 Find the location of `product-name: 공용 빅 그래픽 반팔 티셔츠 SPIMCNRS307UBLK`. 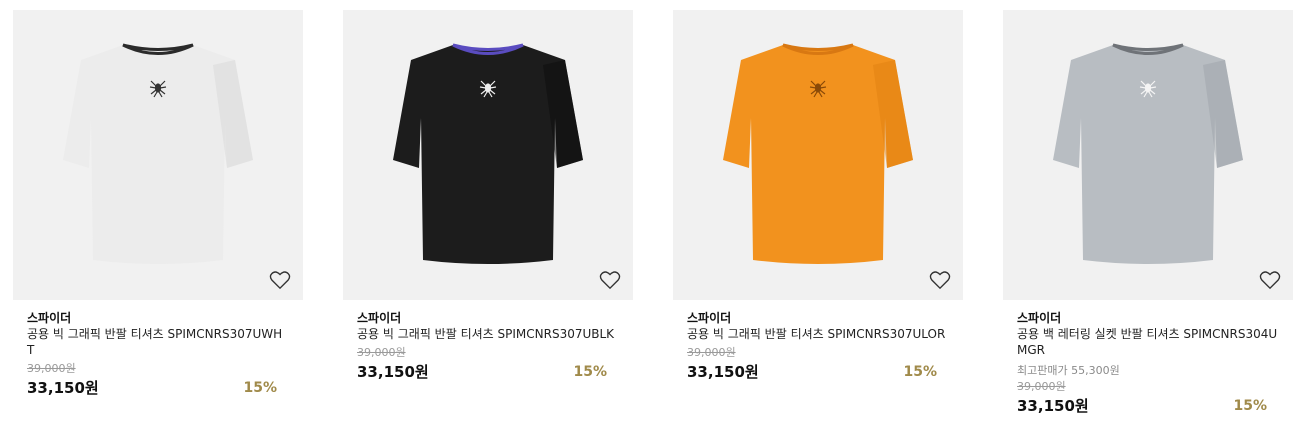

product-name: 공용 빅 그래픽 반팔 티셔츠 SPIMCNRS307UBLK is located at coordinates (488, 334).